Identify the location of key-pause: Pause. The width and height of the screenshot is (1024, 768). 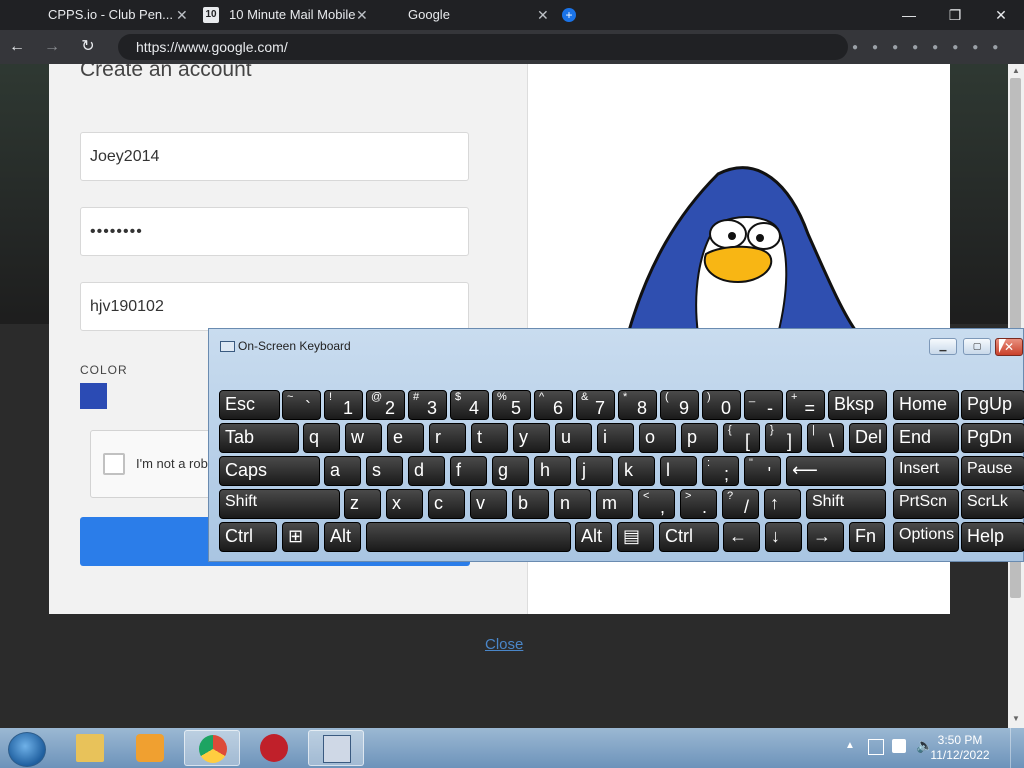
(992, 471).